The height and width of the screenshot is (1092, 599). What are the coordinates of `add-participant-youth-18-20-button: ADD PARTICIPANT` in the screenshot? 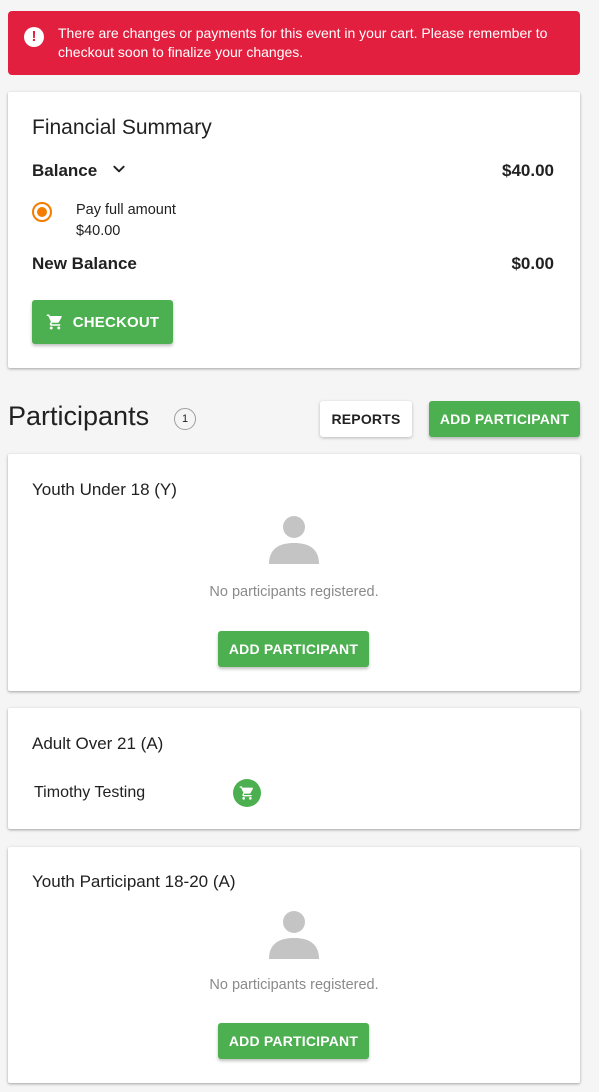 It's located at (293, 1041).